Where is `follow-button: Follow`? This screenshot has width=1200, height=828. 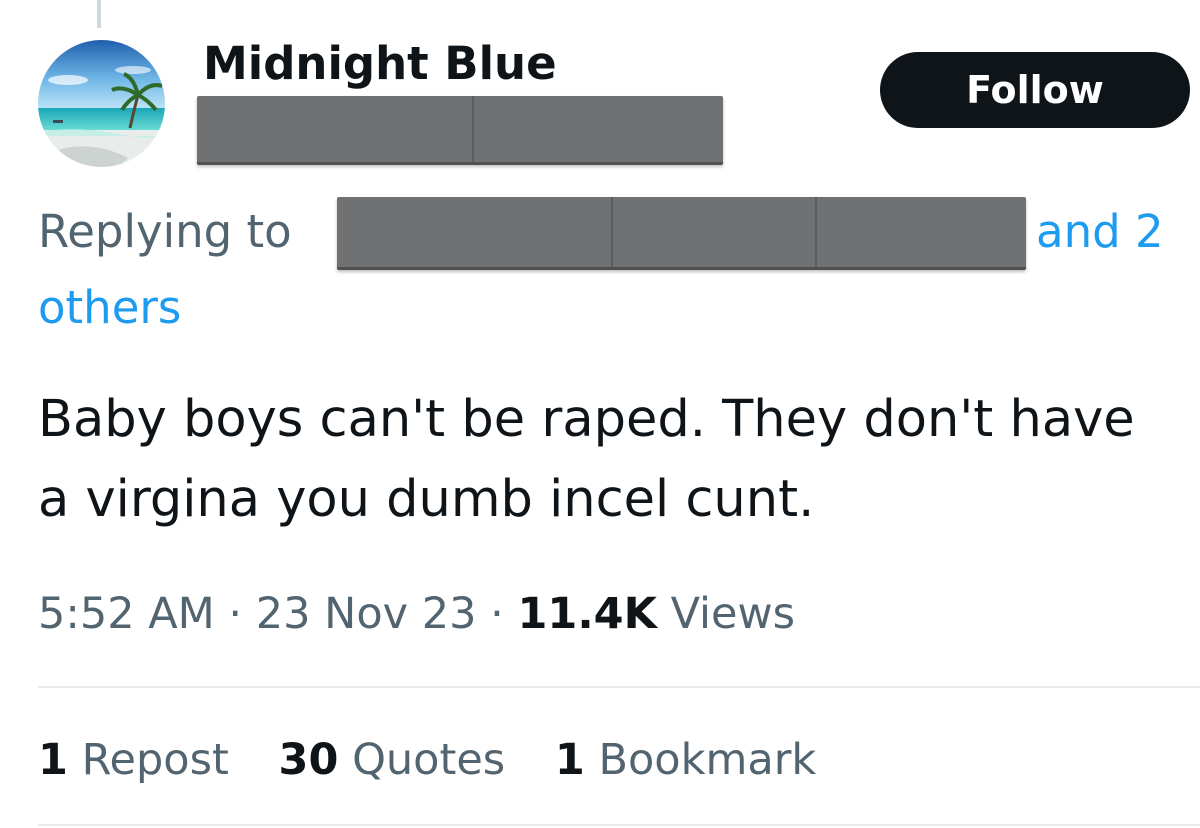 follow-button: Follow is located at coordinates (1035, 90).